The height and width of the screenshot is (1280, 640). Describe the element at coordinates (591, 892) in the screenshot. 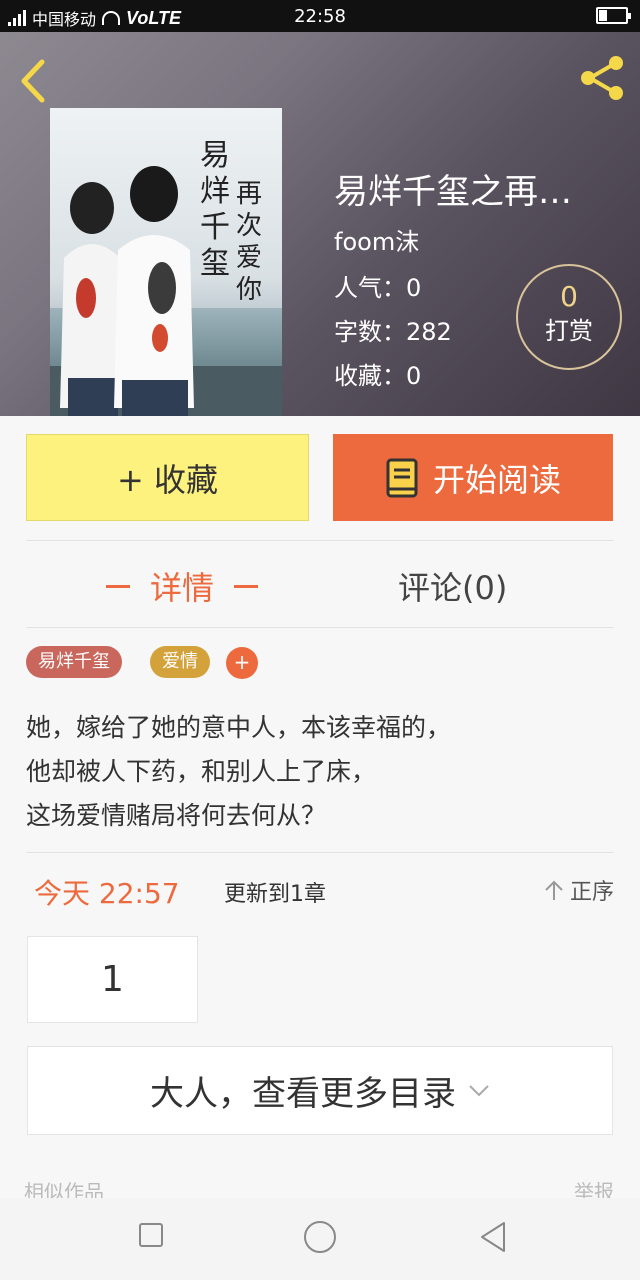

I see `sort-order-label: 正序` at that location.